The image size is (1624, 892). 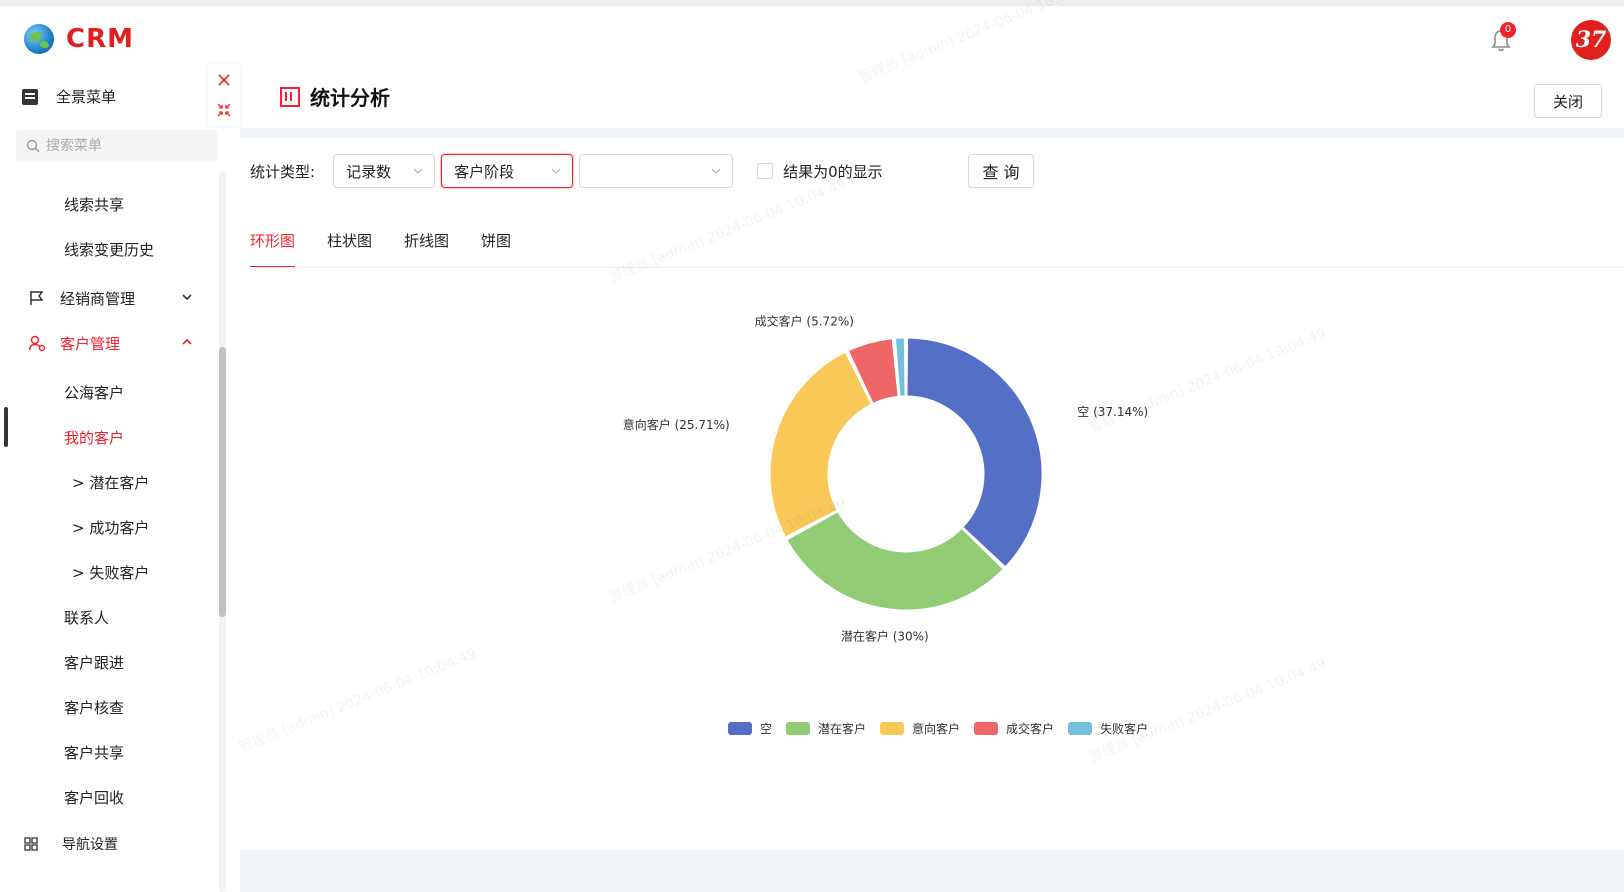 What do you see at coordinates (1108, 728) in the screenshot?
I see `legend-item: 失败客户` at bounding box center [1108, 728].